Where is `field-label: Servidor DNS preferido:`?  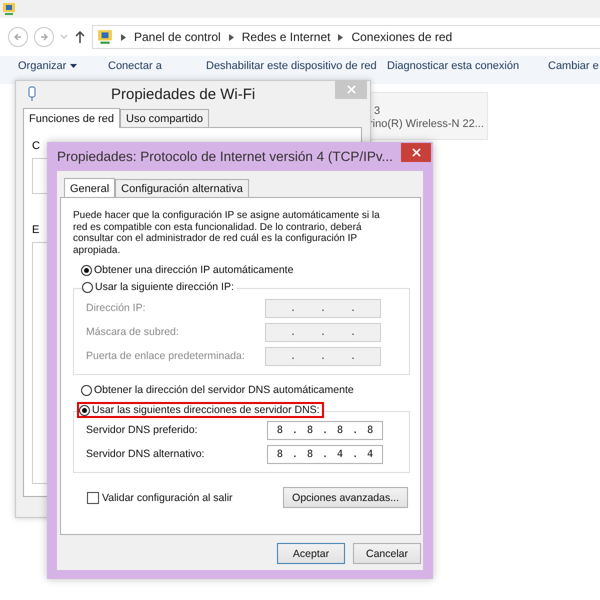
field-label: Servidor DNS preferido: is located at coordinates (142, 430).